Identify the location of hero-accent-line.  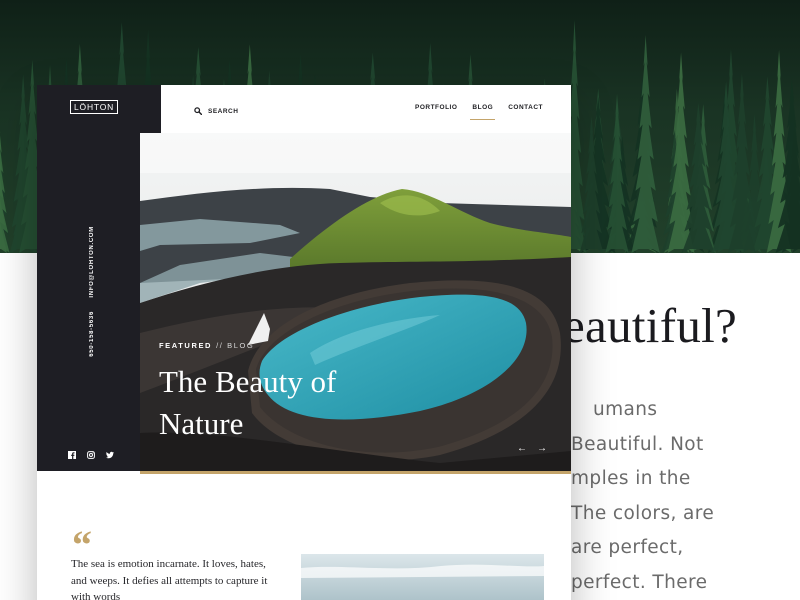
(355, 472).